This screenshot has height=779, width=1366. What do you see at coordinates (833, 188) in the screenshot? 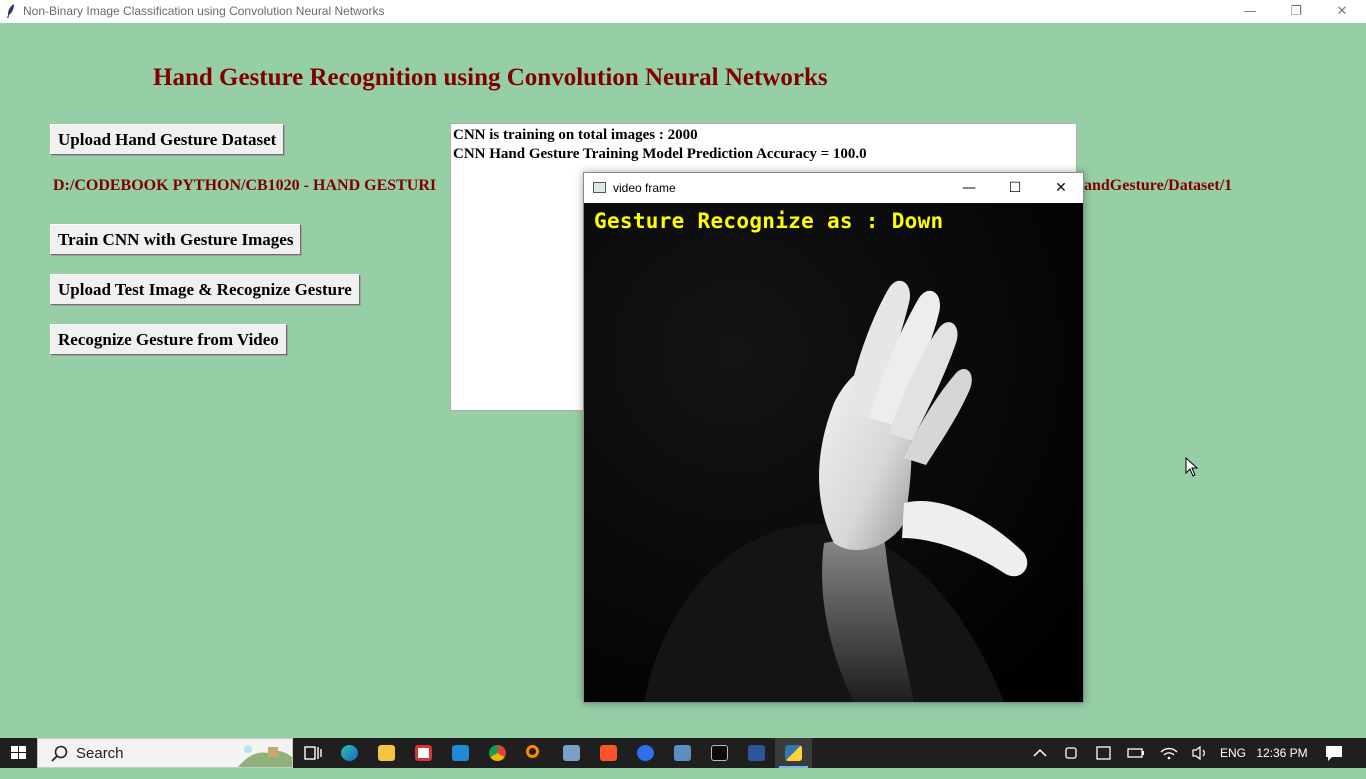
I see `video-window-title-bar: video frame — ☐ ✕` at bounding box center [833, 188].